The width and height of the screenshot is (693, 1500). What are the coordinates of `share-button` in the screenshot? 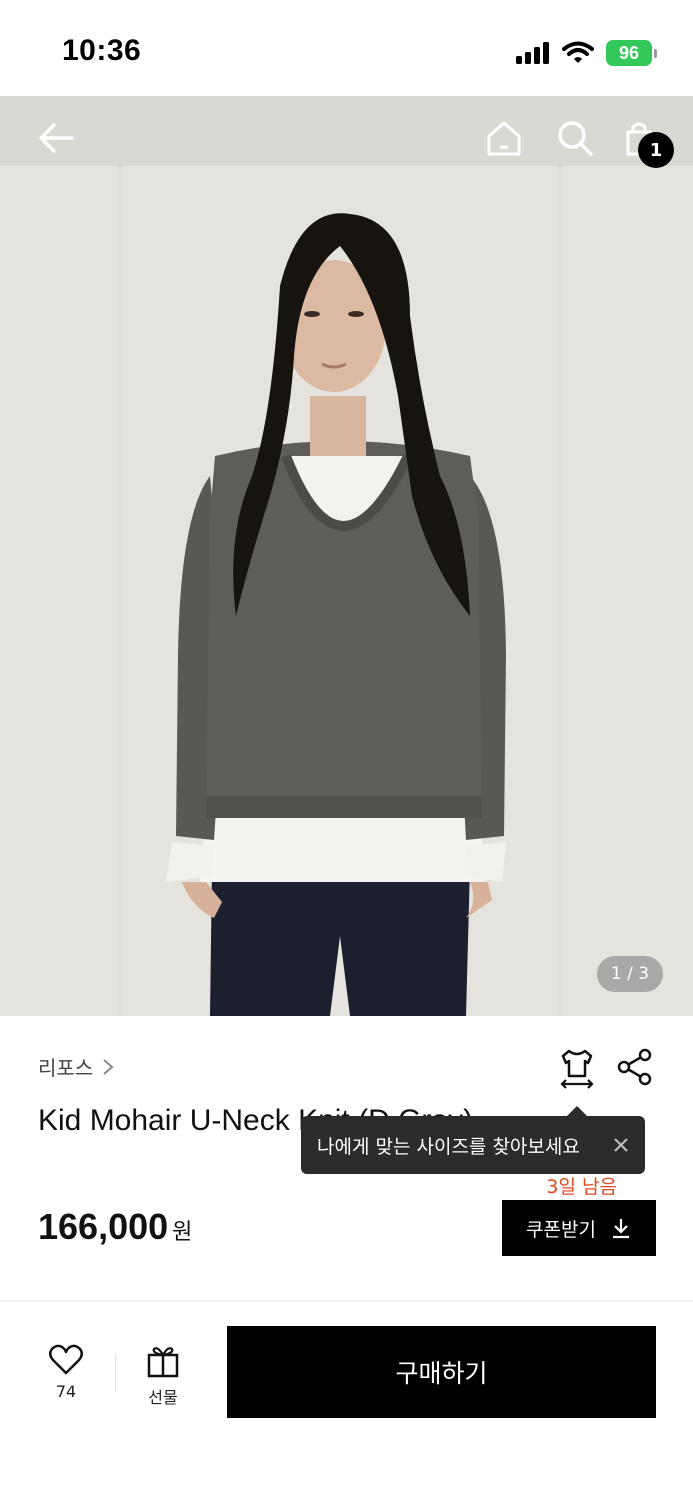 It's located at (635, 1071).